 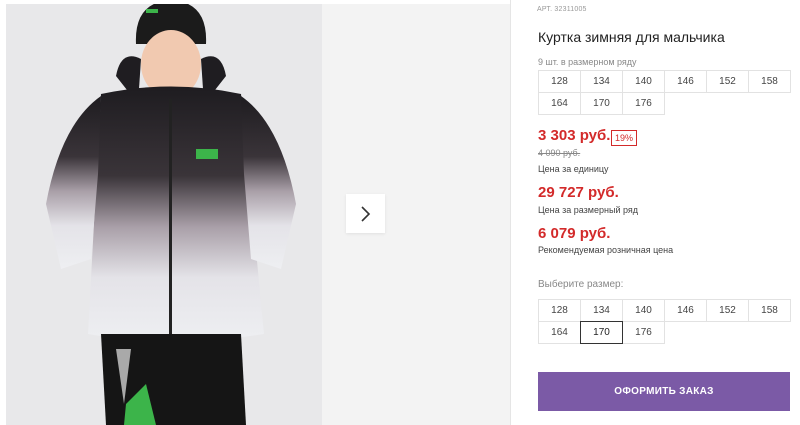 What do you see at coordinates (631, 37) in the screenshot?
I see `product-title: Куртка зимняя для мальчика` at bounding box center [631, 37].